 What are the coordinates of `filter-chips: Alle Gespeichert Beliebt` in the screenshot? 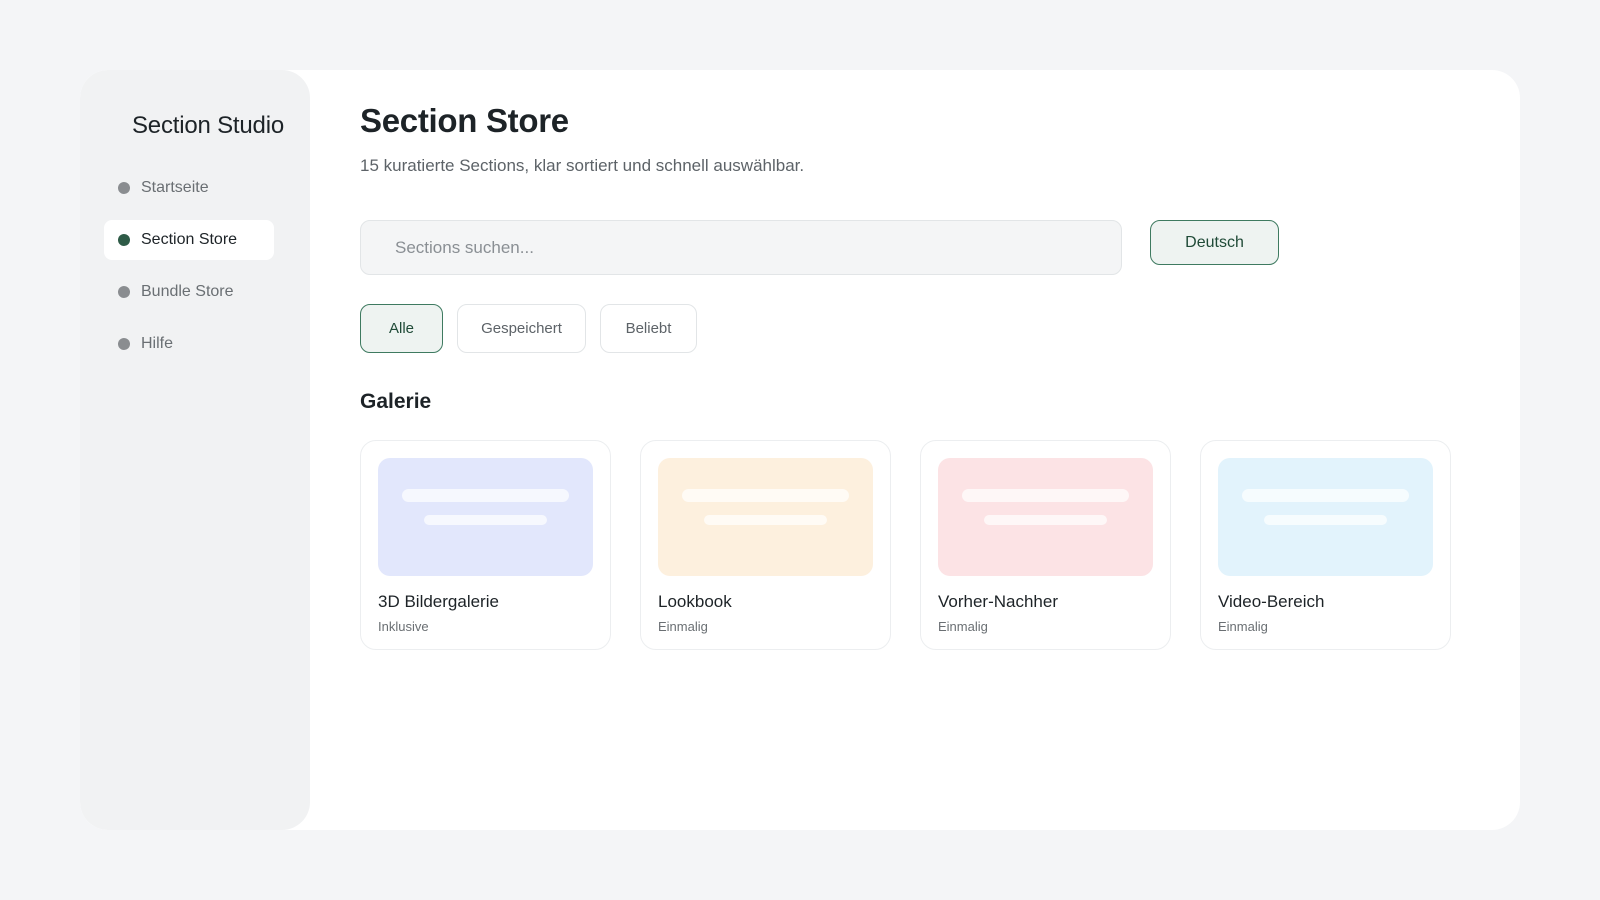 It's located at (535, 328).